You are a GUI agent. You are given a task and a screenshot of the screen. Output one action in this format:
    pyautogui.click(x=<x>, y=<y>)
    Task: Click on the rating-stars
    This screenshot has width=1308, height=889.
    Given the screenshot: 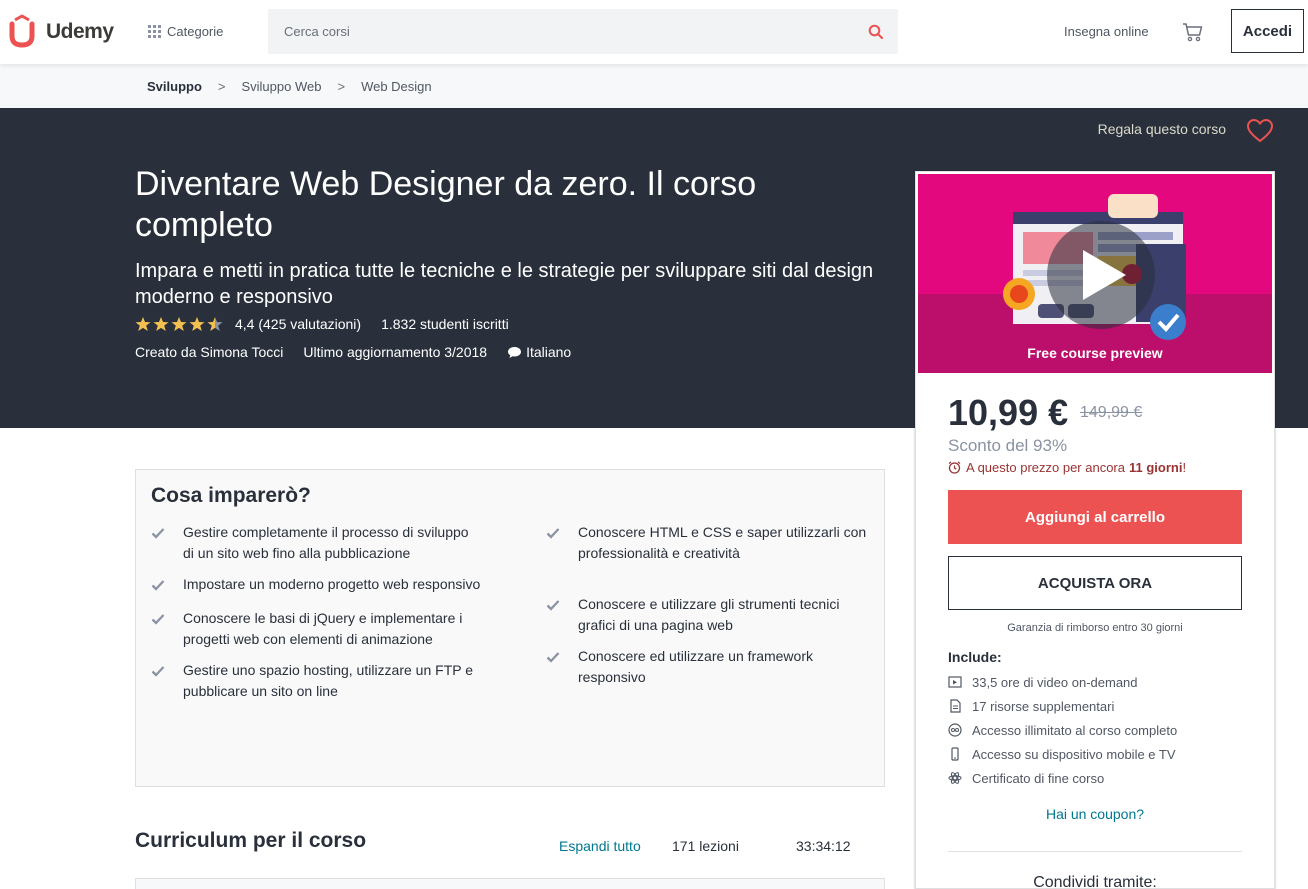 What is the action you would take?
    pyautogui.click(x=180, y=324)
    